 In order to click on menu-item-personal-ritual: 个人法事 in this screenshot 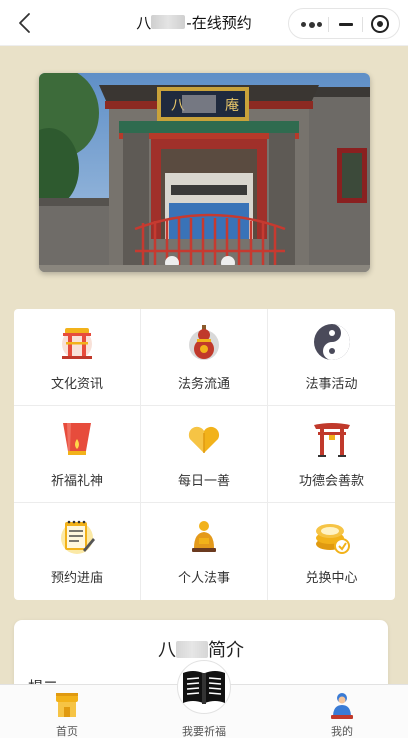, I will do `click(204, 551)`.